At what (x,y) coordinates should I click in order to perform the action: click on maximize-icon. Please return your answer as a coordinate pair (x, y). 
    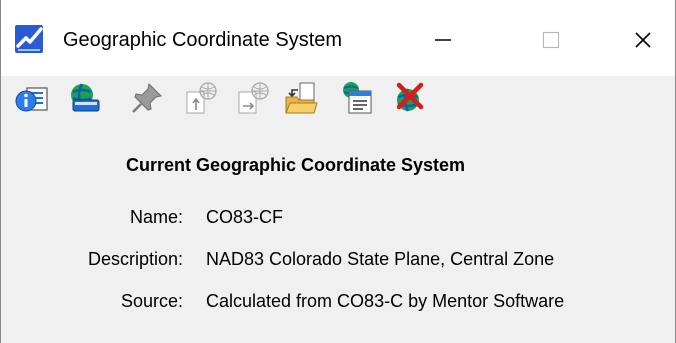
    Looking at the image, I should click on (551, 40).